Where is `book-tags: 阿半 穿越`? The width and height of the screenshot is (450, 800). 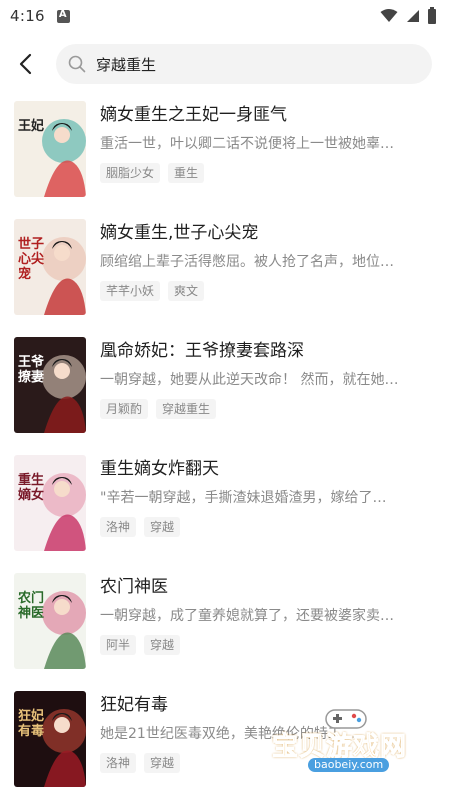
book-tags: 阿半 穿越 is located at coordinates (268, 645).